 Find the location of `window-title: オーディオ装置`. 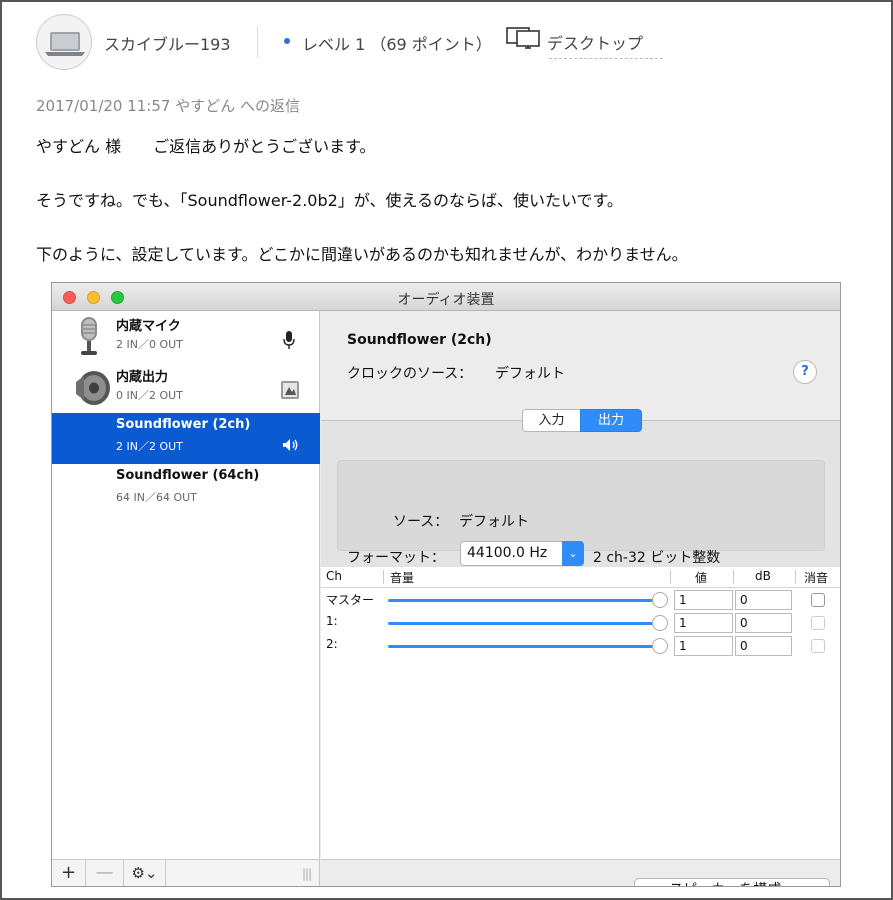

window-title: オーディオ装置 is located at coordinates (446, 300).